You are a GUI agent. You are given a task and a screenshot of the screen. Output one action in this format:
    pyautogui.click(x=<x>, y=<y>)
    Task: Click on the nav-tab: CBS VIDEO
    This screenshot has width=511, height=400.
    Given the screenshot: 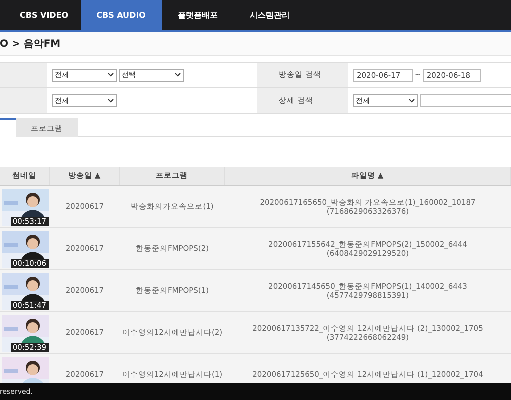 What is the action you would take?
    pyautogui.click(x=44, y=15)
    